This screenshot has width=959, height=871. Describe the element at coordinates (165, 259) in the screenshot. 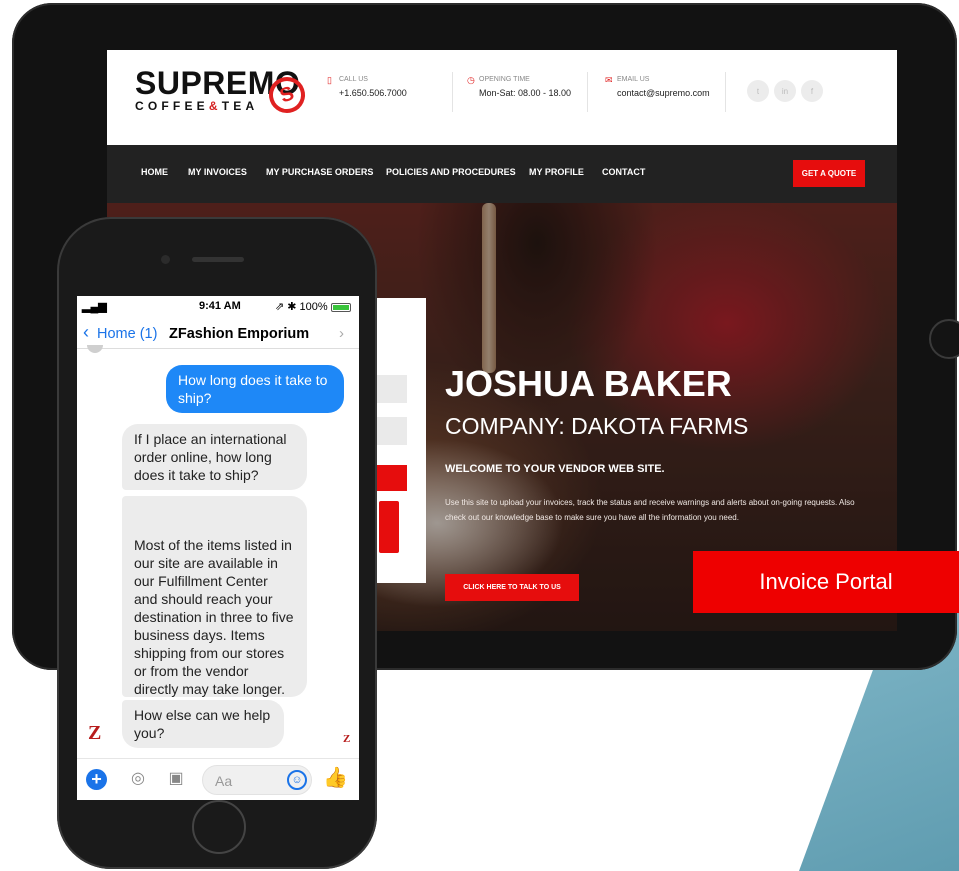

I see `phone-camera` at that location.